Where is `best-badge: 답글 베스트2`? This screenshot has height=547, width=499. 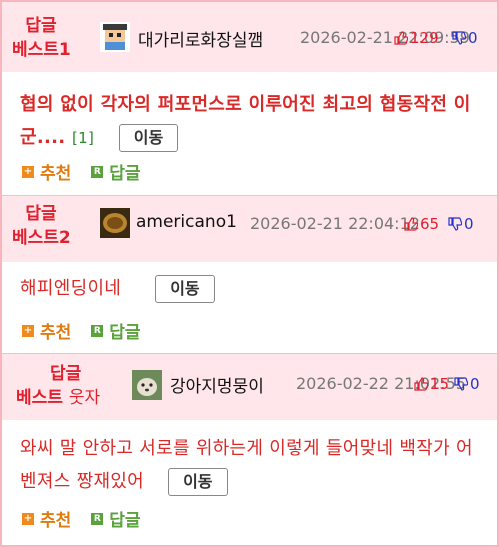 best-badge: 답글 베스트2 is located at coordinates (41, 226).